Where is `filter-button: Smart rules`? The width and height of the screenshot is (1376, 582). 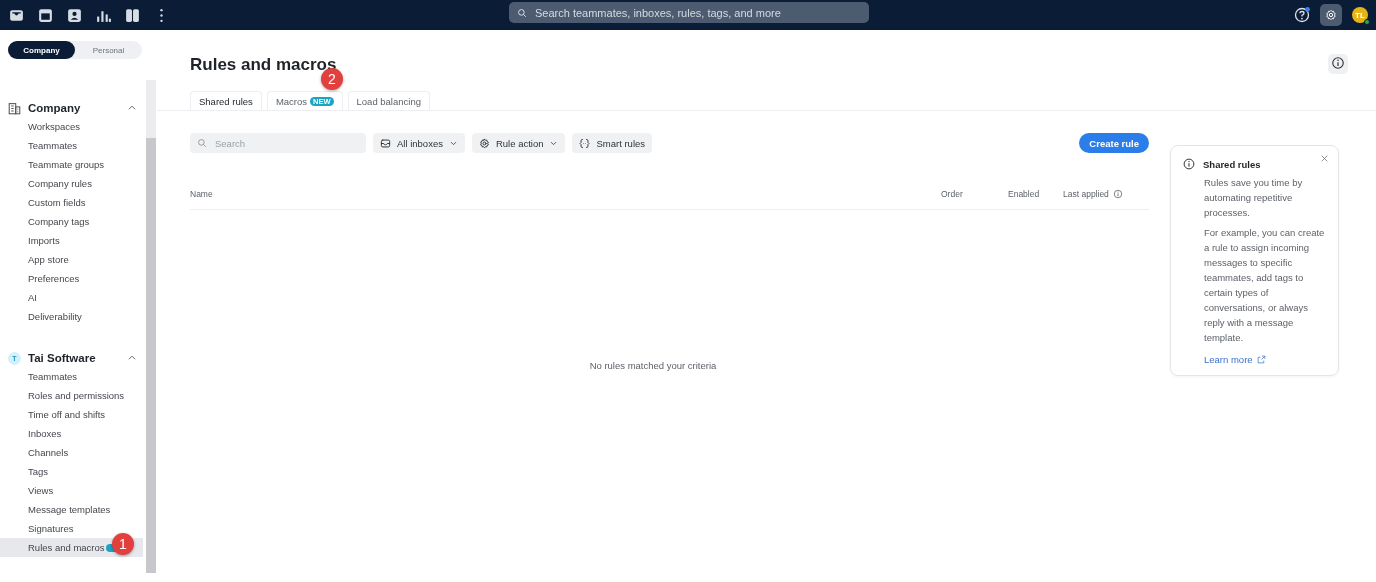 filter-button: Smart rules is located at coordinates (612, 143).